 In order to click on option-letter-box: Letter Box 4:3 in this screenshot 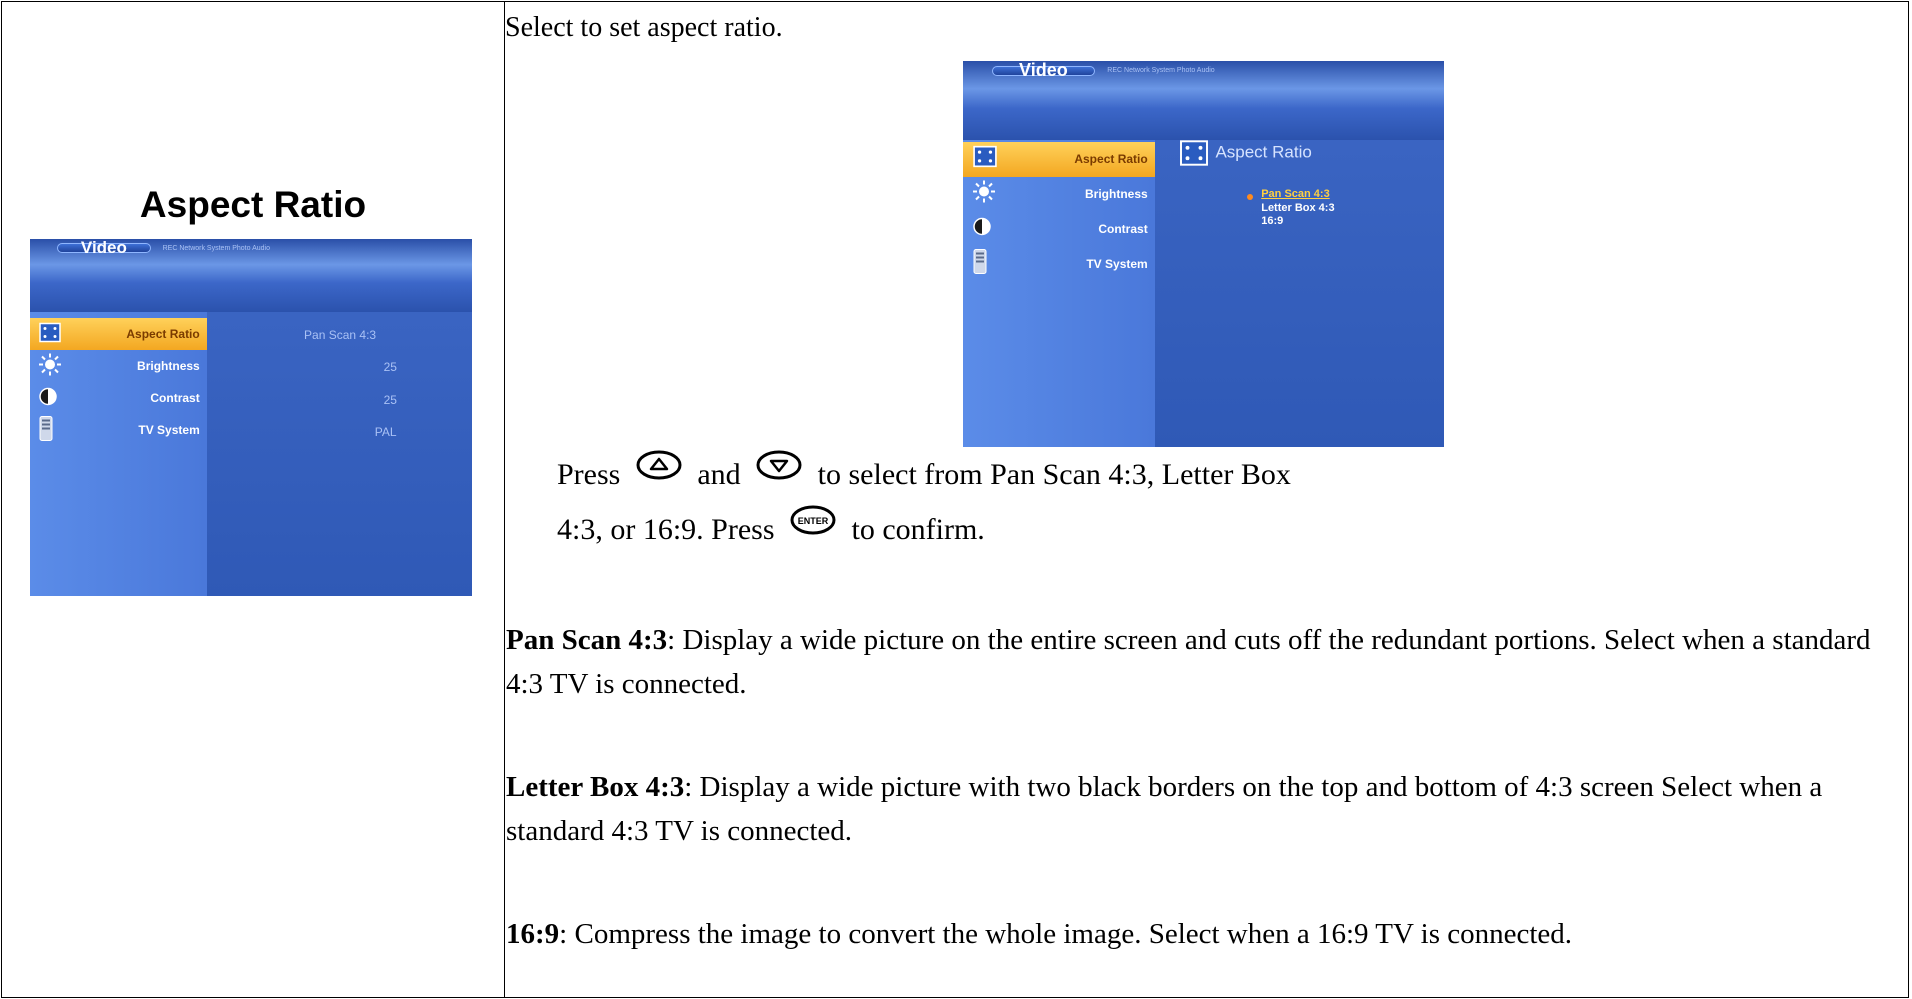, I will do `click(1298, 207)`.